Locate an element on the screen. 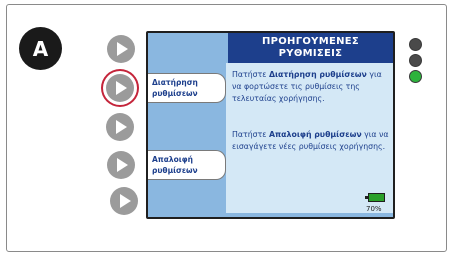  clear-settings-softkey: Απαλοιφή ρυθμίσεων is located at coordinates (187, 165).